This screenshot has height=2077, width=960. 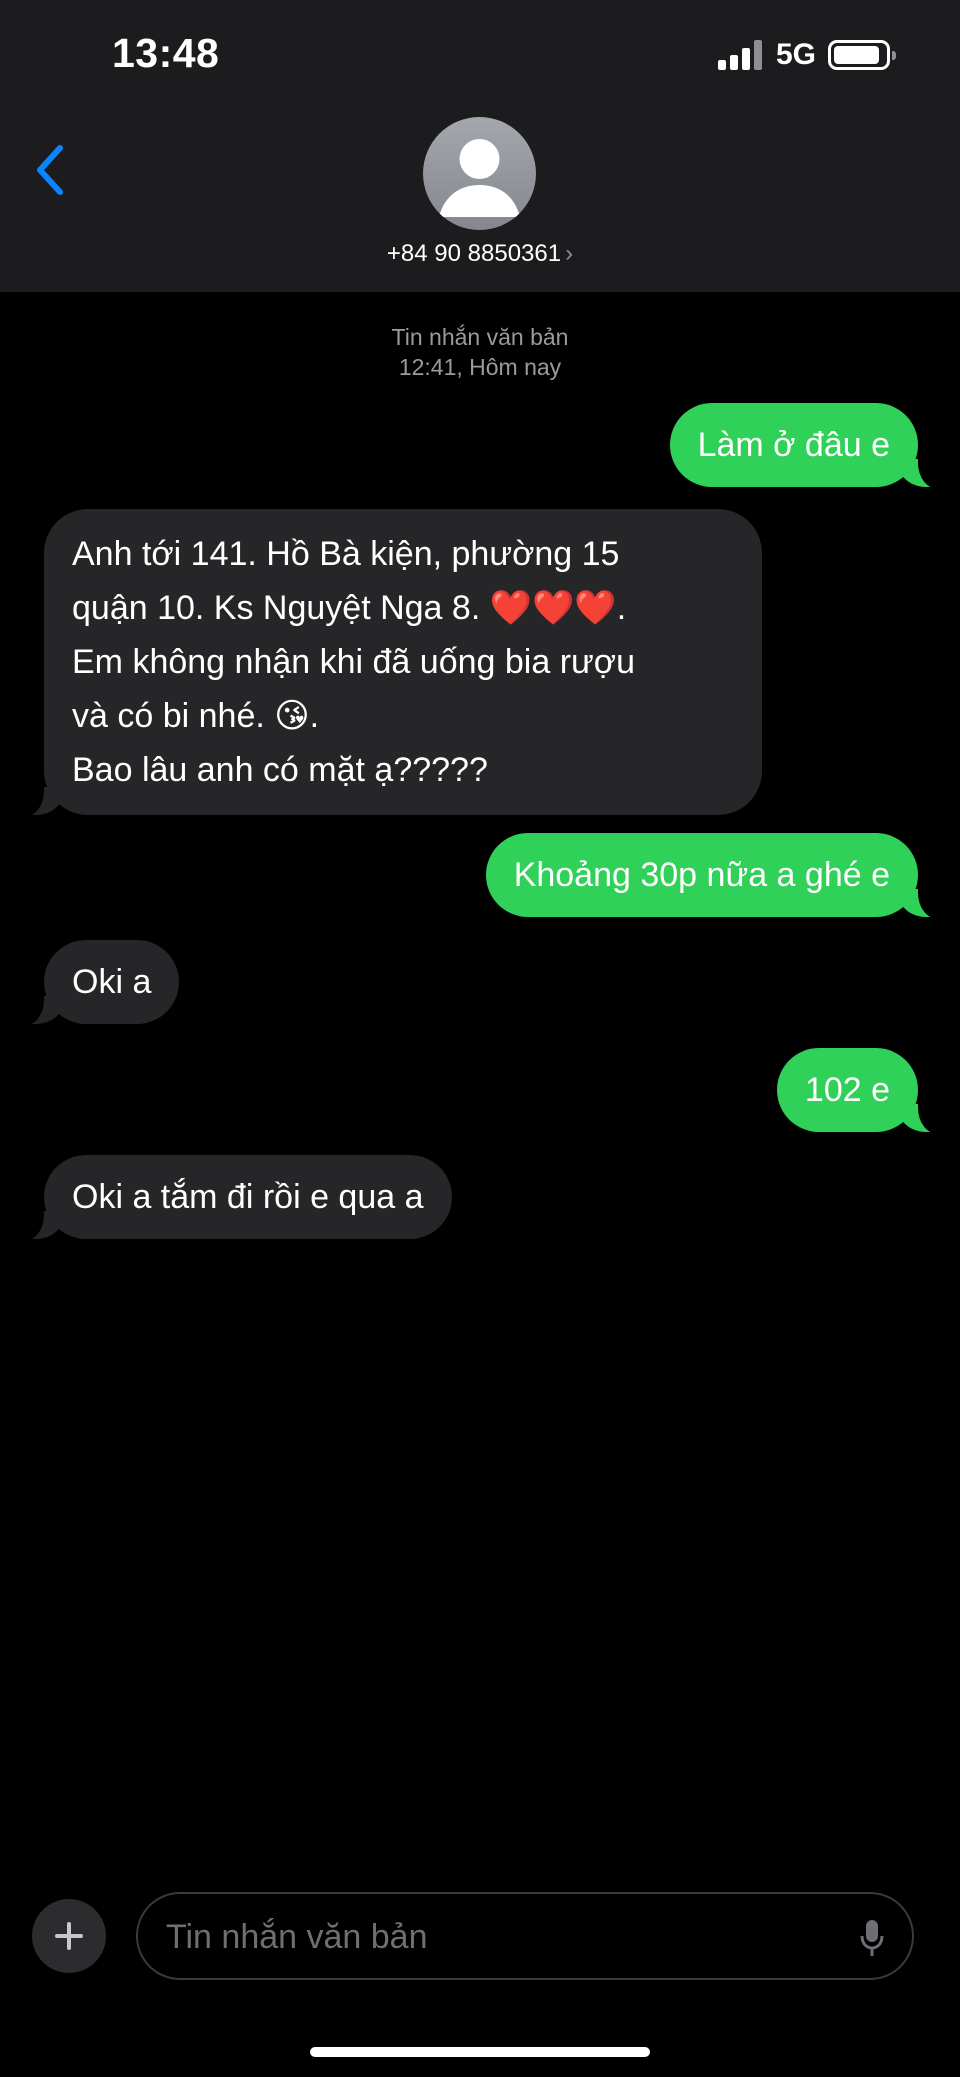 What do you see at coordinates (486, 1937) in the screenshot?
I see `message-input` at bounding box center [486, 1937].